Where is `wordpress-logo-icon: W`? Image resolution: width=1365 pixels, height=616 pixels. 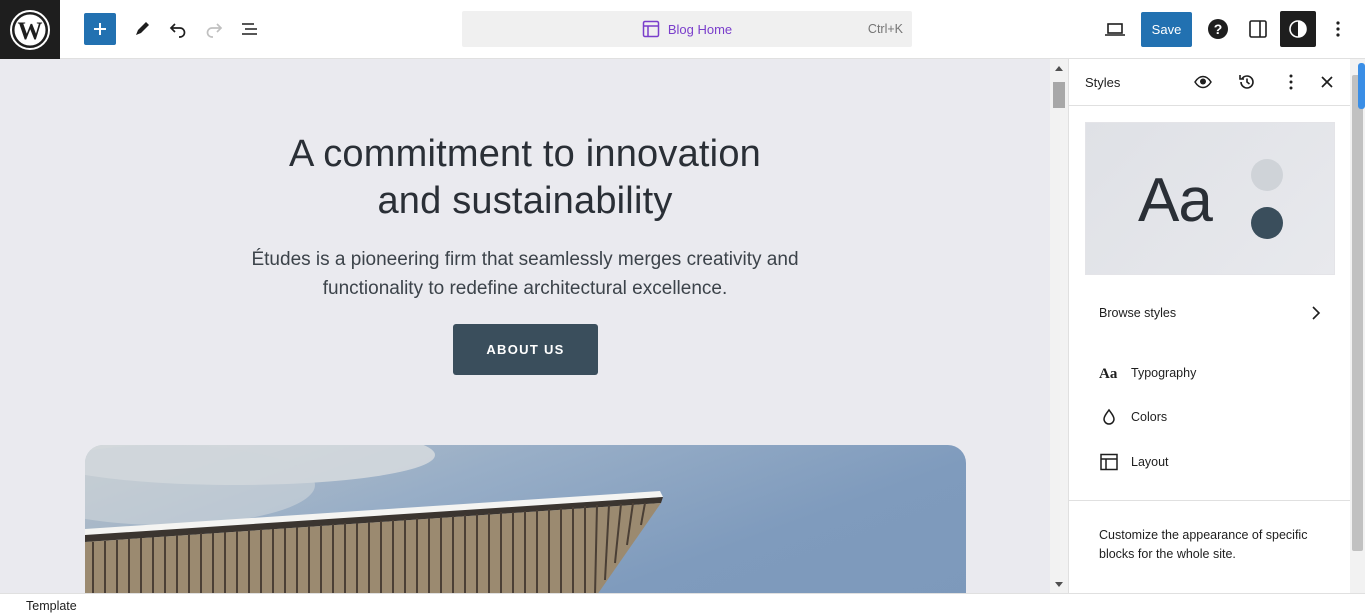
wordpress-logo-icon: W is located at coordinates (30, 29).